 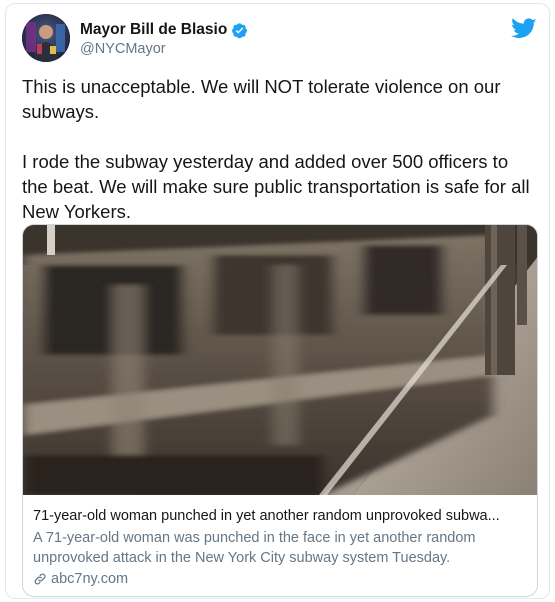 I want to click on user-handle: @NYCMayor, so click(x=164, y=49).